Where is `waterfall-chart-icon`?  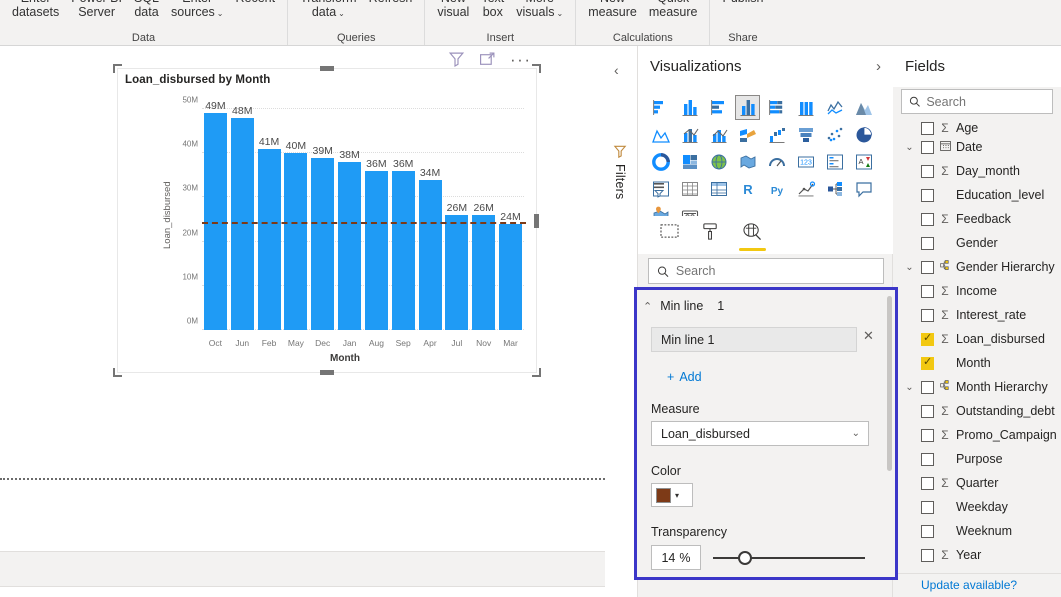
waterfall-chart-icon is located at coordinates (776, 134).